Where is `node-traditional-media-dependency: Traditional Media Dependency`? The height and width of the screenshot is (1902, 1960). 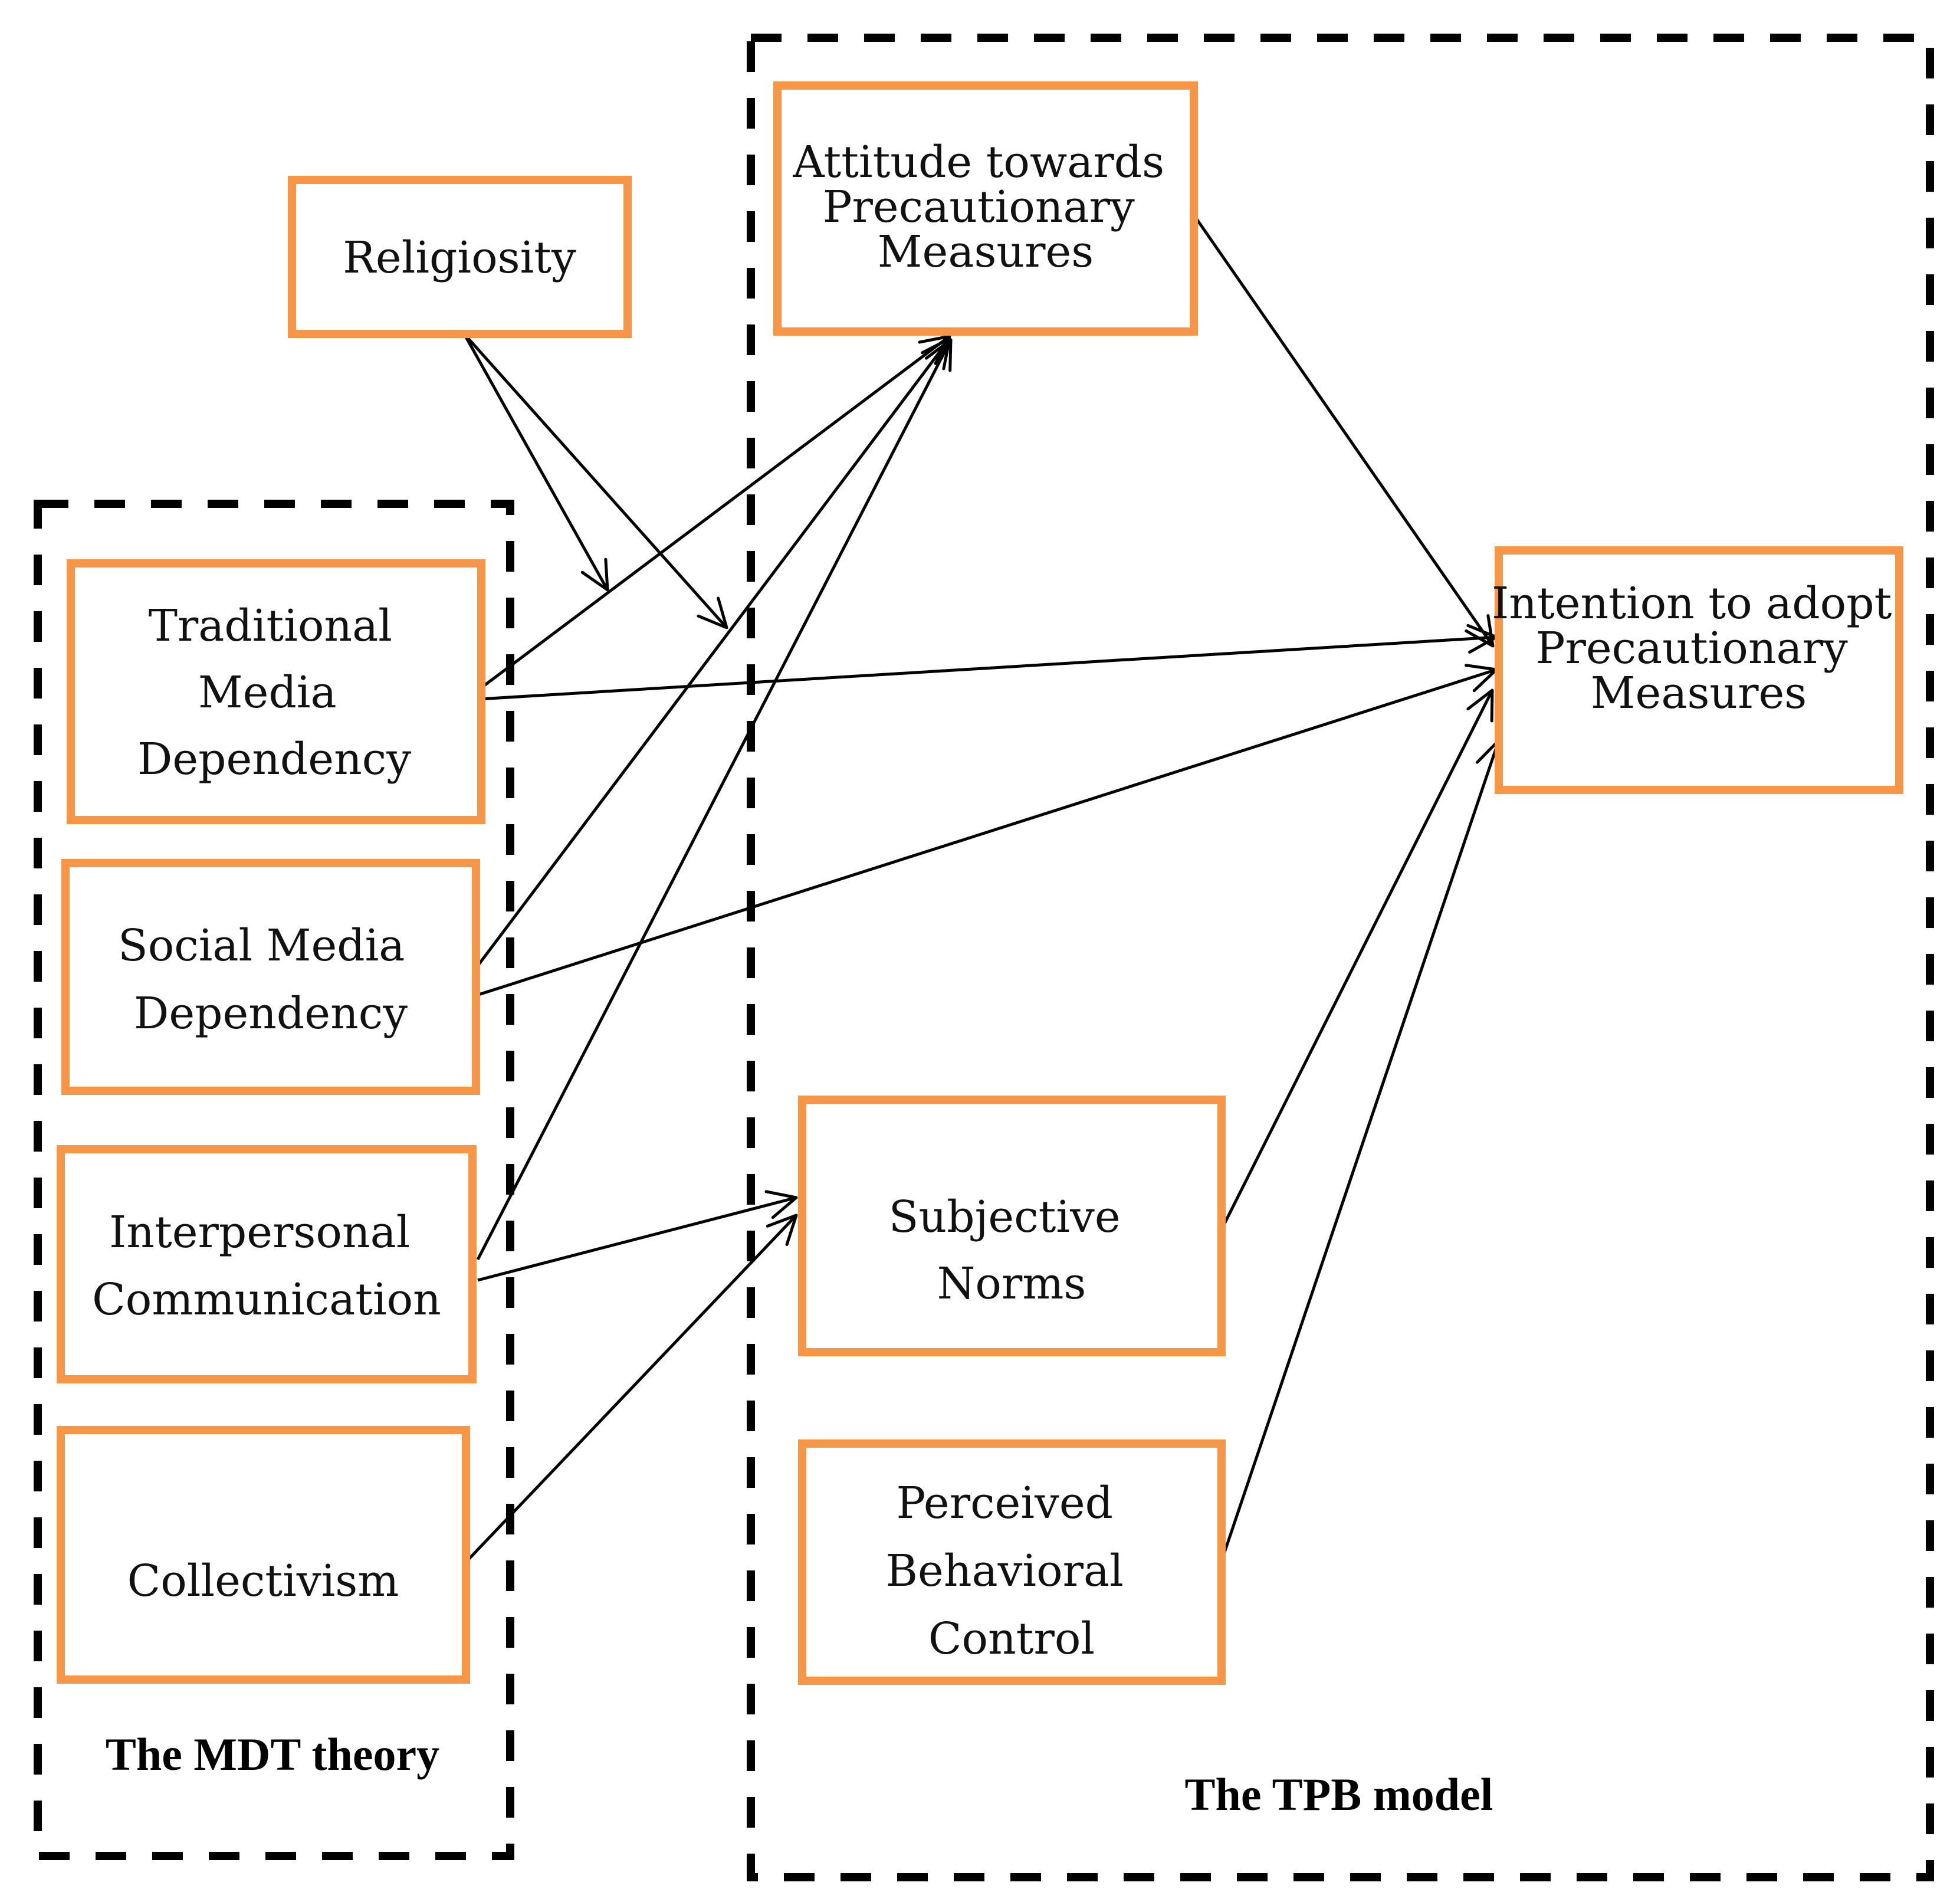 node-traditional-media-dependency: Traditional Media Dependency is located at coordinates (276, 691).